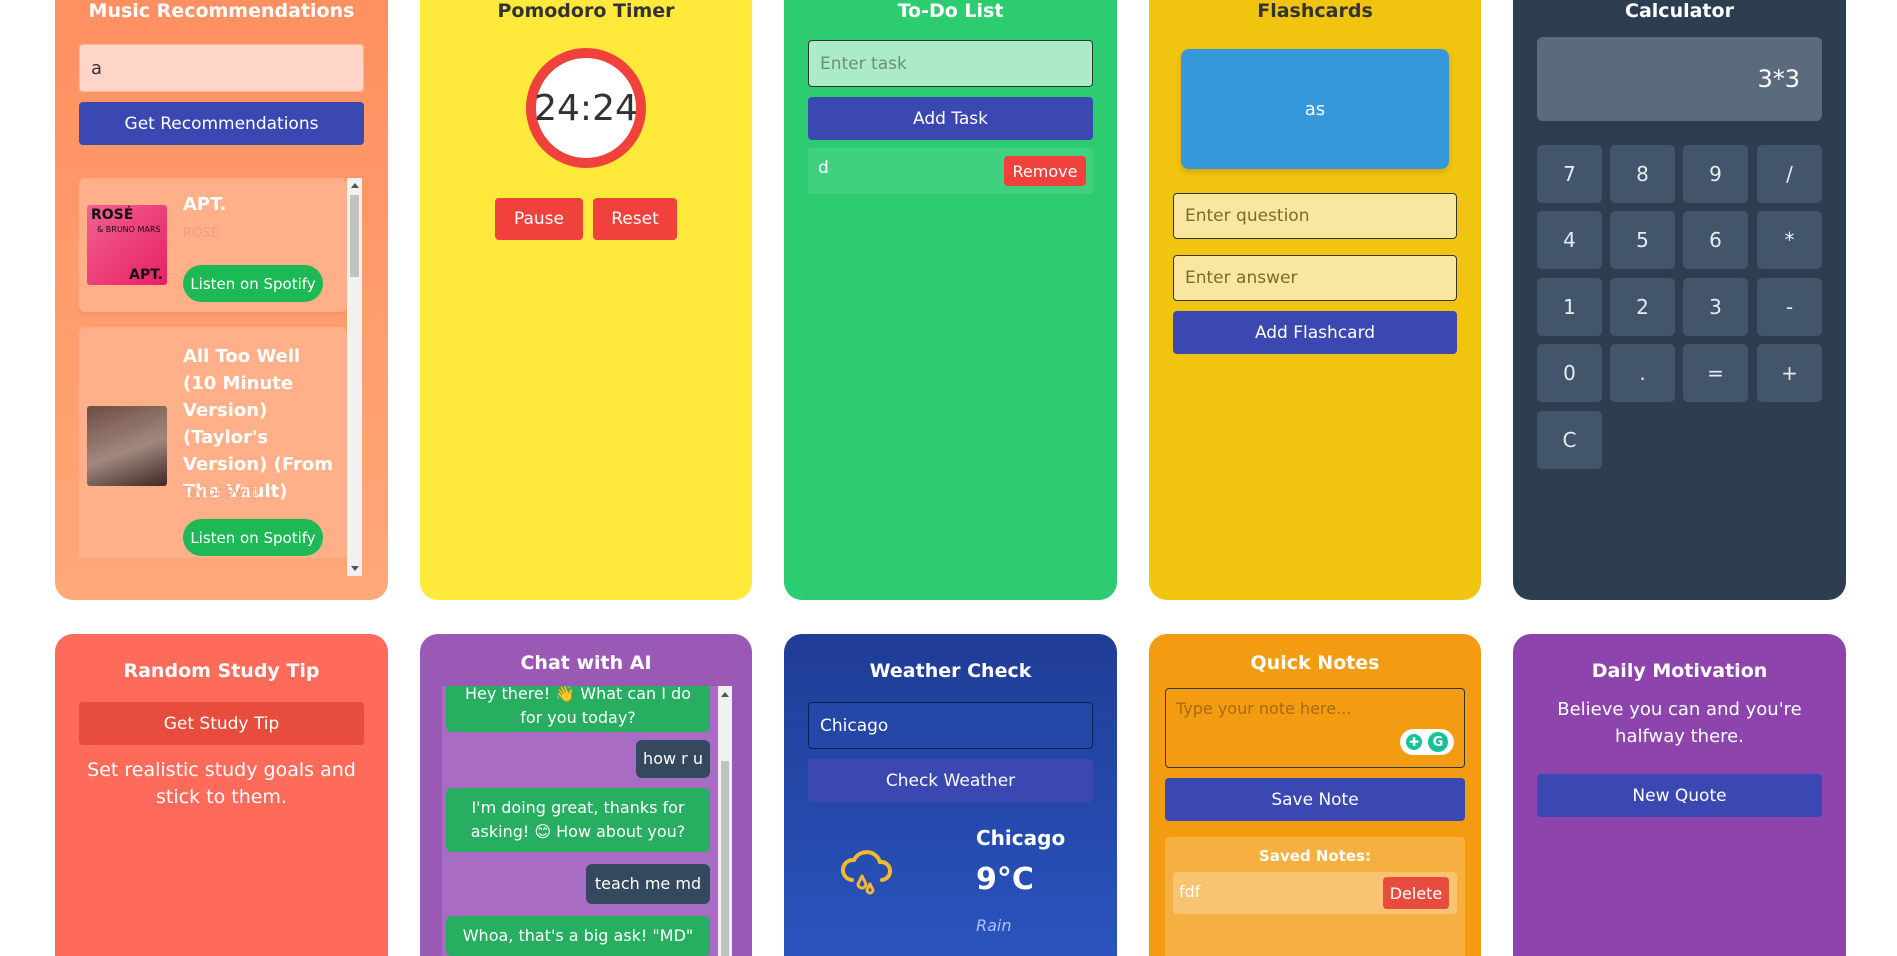  Describe the element at coordinates (950, 671) in the screenshot. I see `weather-title: Weather Check` at that location.